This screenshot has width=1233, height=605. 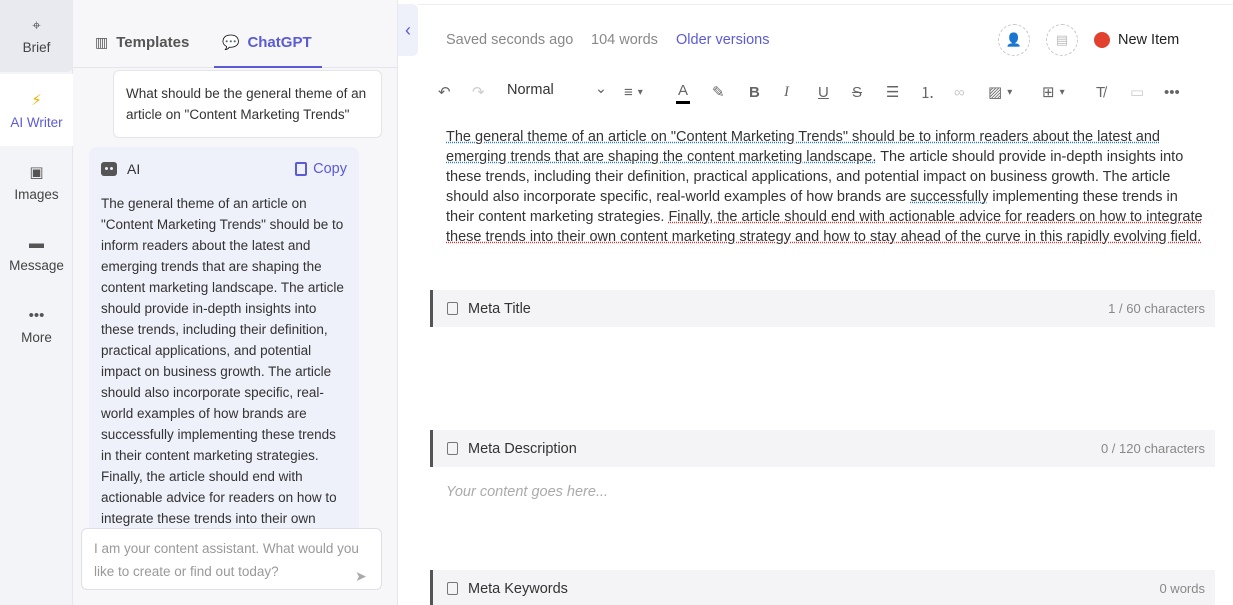 I want to click on strikethrough-icon: S, so click(x=857, y=92).